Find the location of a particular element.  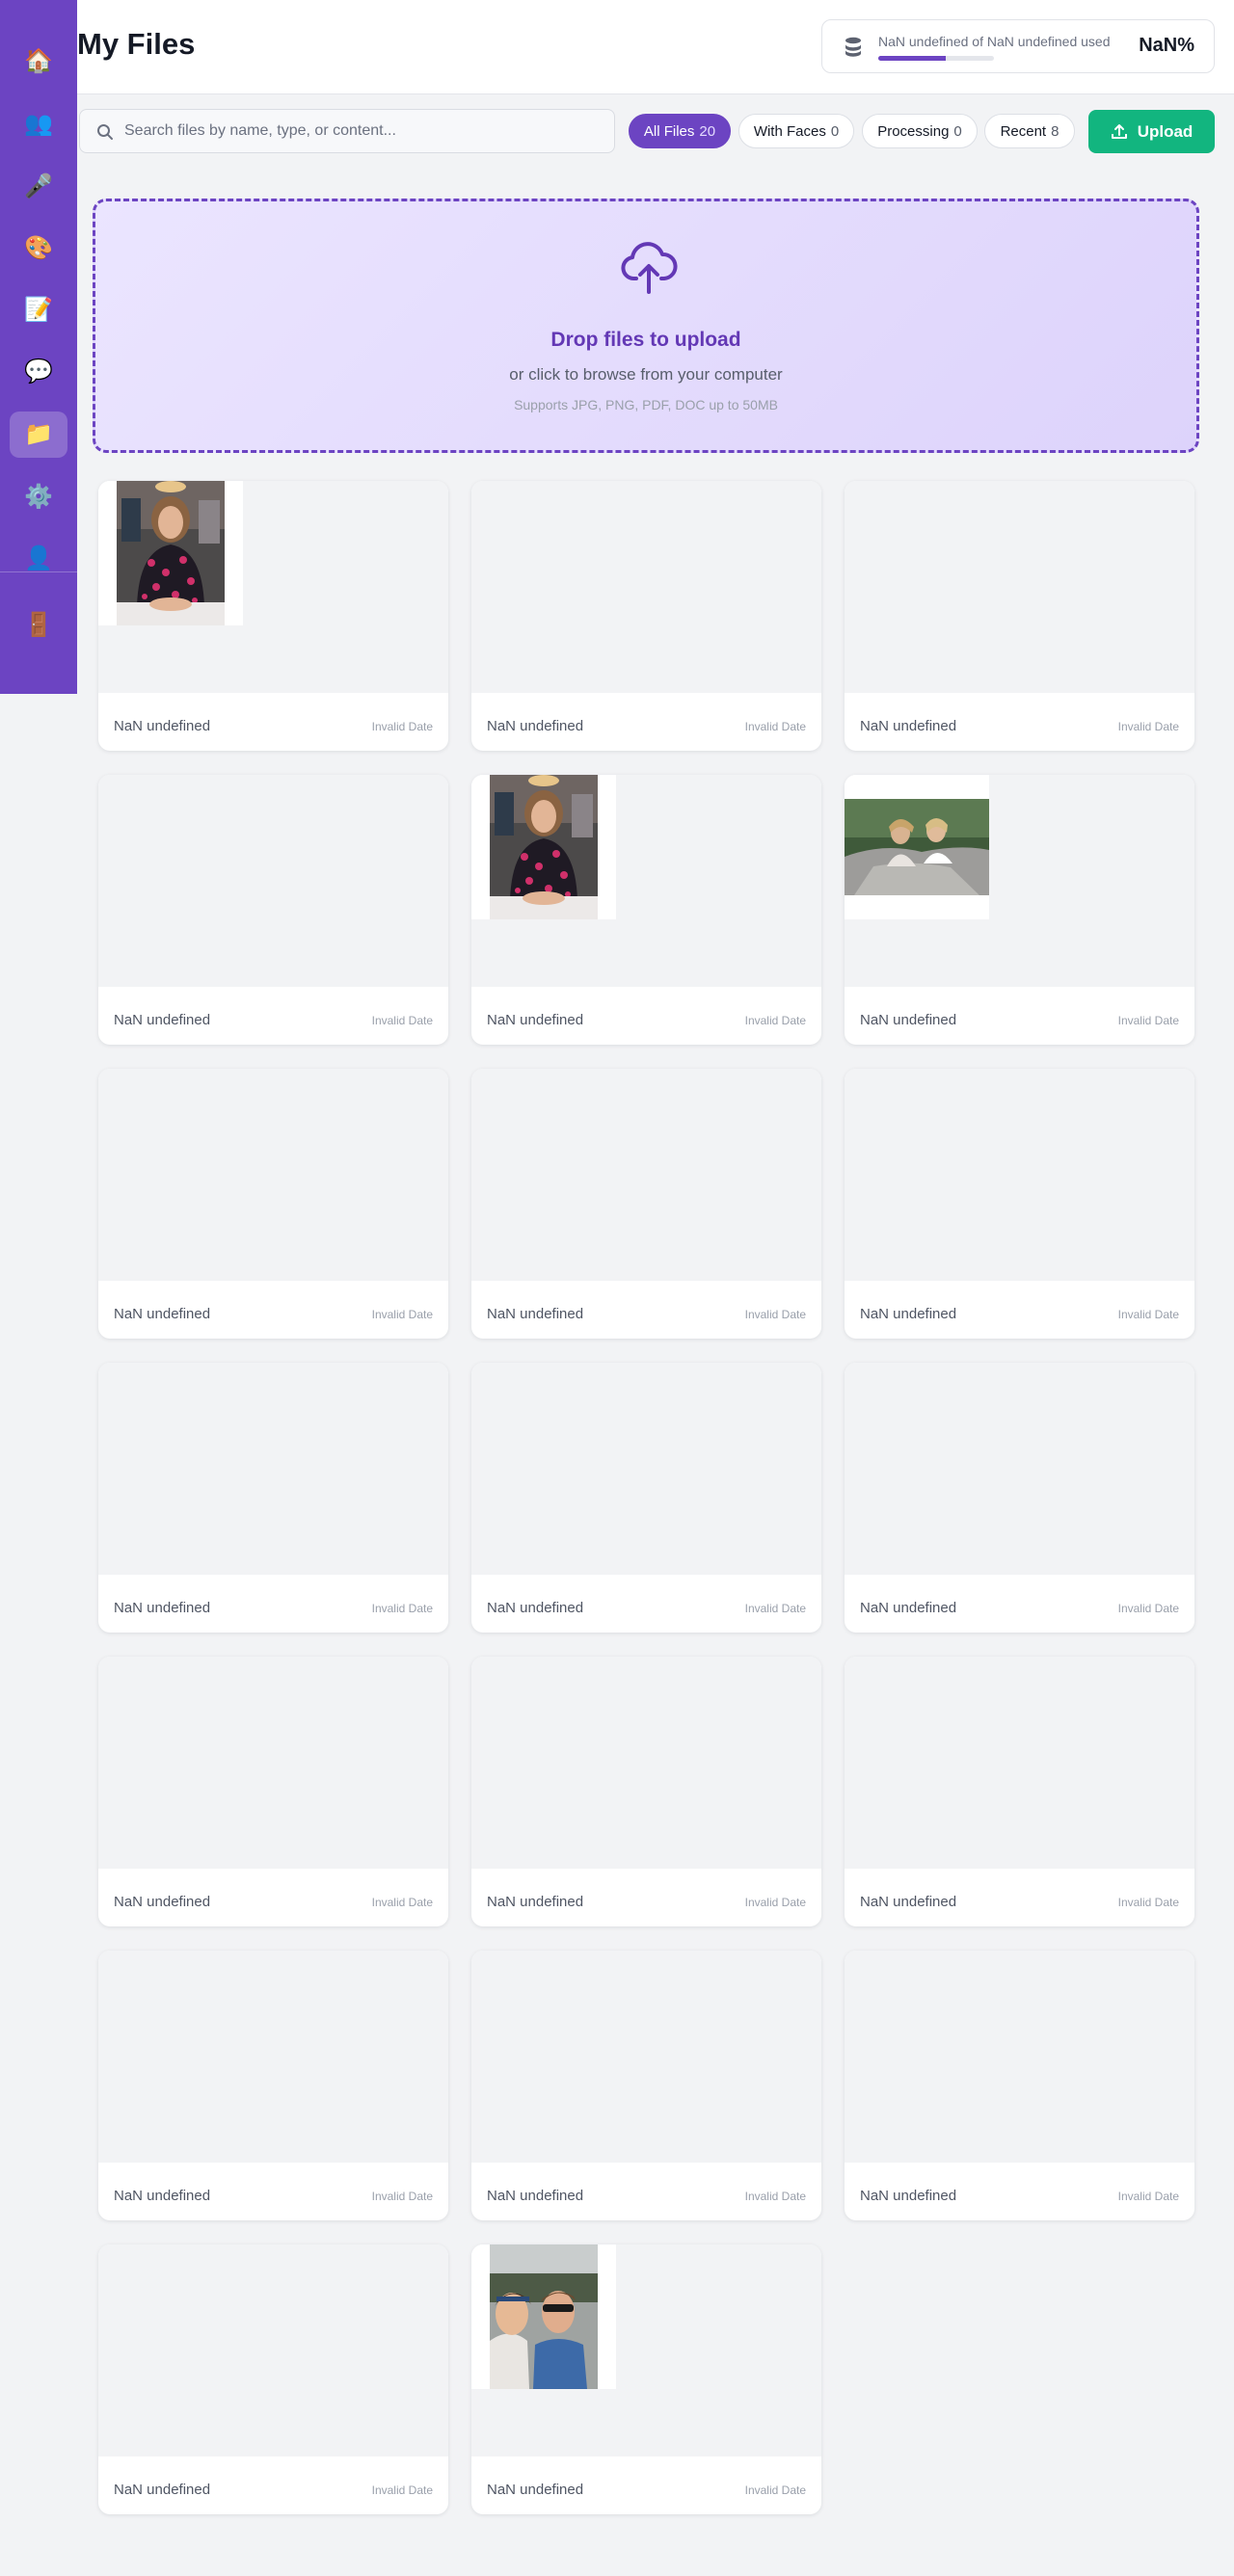

upload-button-label: Upload is located at coordinates (1165, 131).